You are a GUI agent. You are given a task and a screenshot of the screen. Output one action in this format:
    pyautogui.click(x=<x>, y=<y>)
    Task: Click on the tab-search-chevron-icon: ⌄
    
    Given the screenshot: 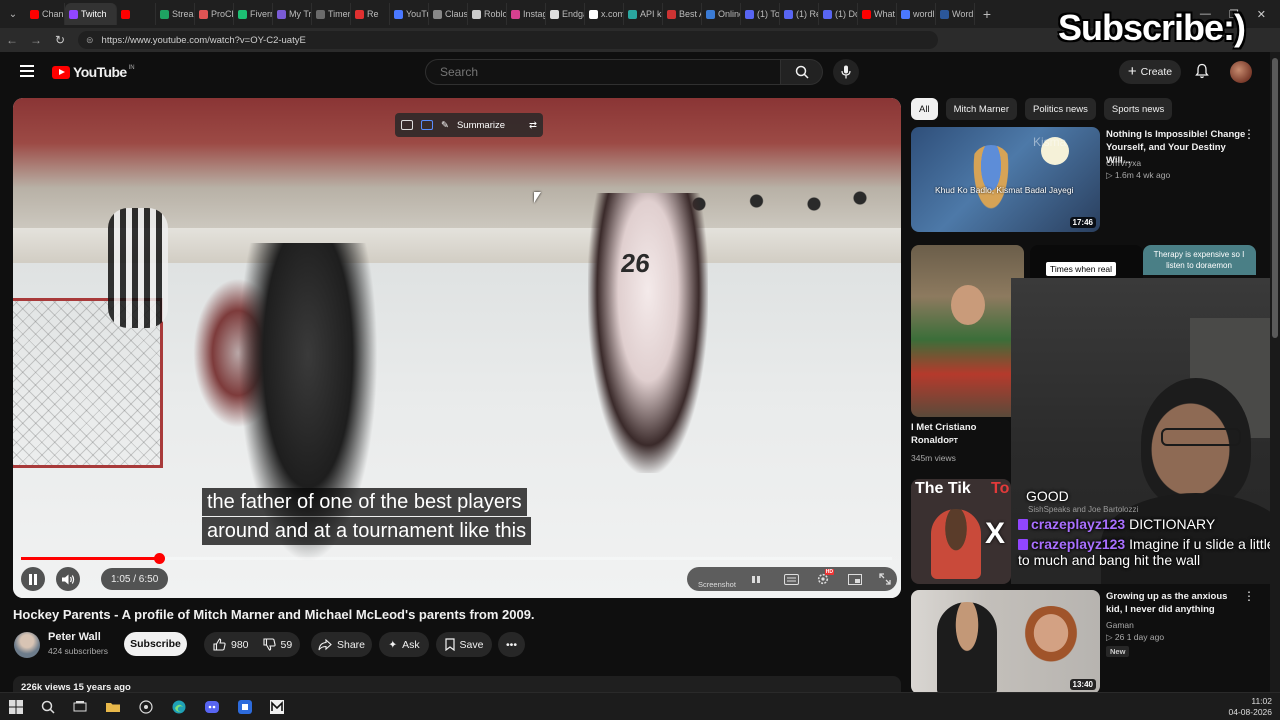 What is the action you would take?
    pyautogui.click(x=13, y=14)
    